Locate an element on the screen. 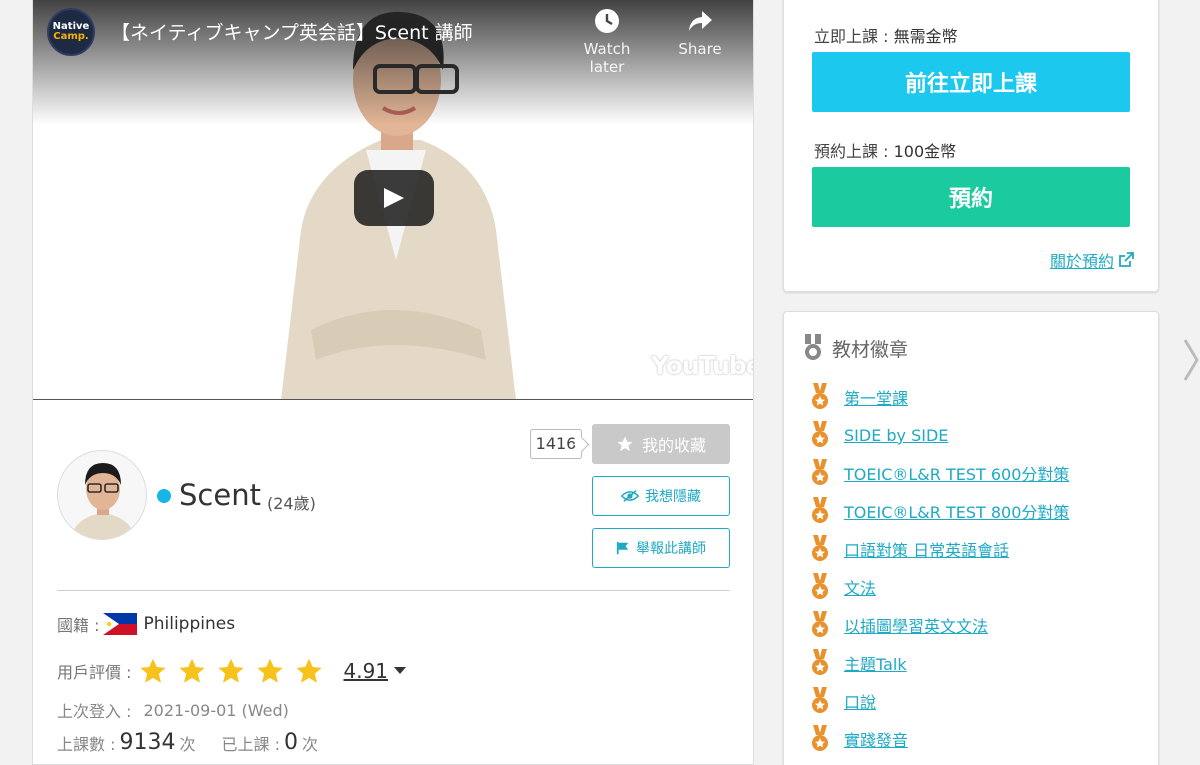 The image size is (1200, 765). list-item: 口語對策 日常英語會話 is located at coordinates (939, 549).